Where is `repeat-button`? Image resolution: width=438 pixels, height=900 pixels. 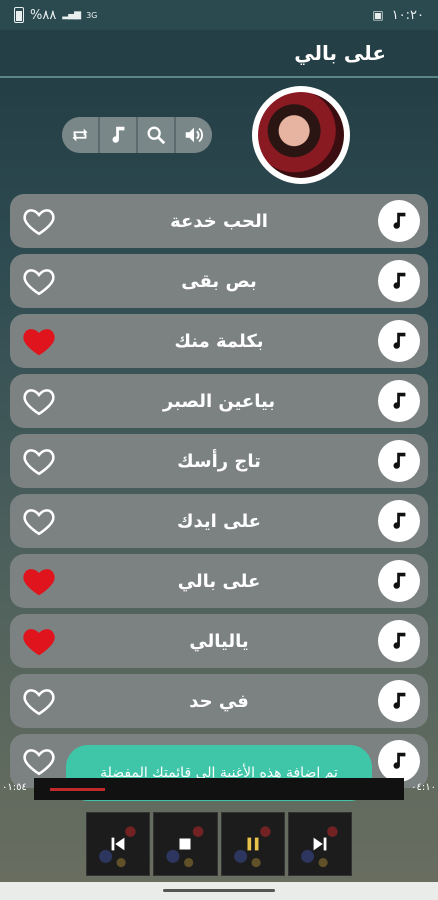 repeat-button is located at coordinates (80, 135).